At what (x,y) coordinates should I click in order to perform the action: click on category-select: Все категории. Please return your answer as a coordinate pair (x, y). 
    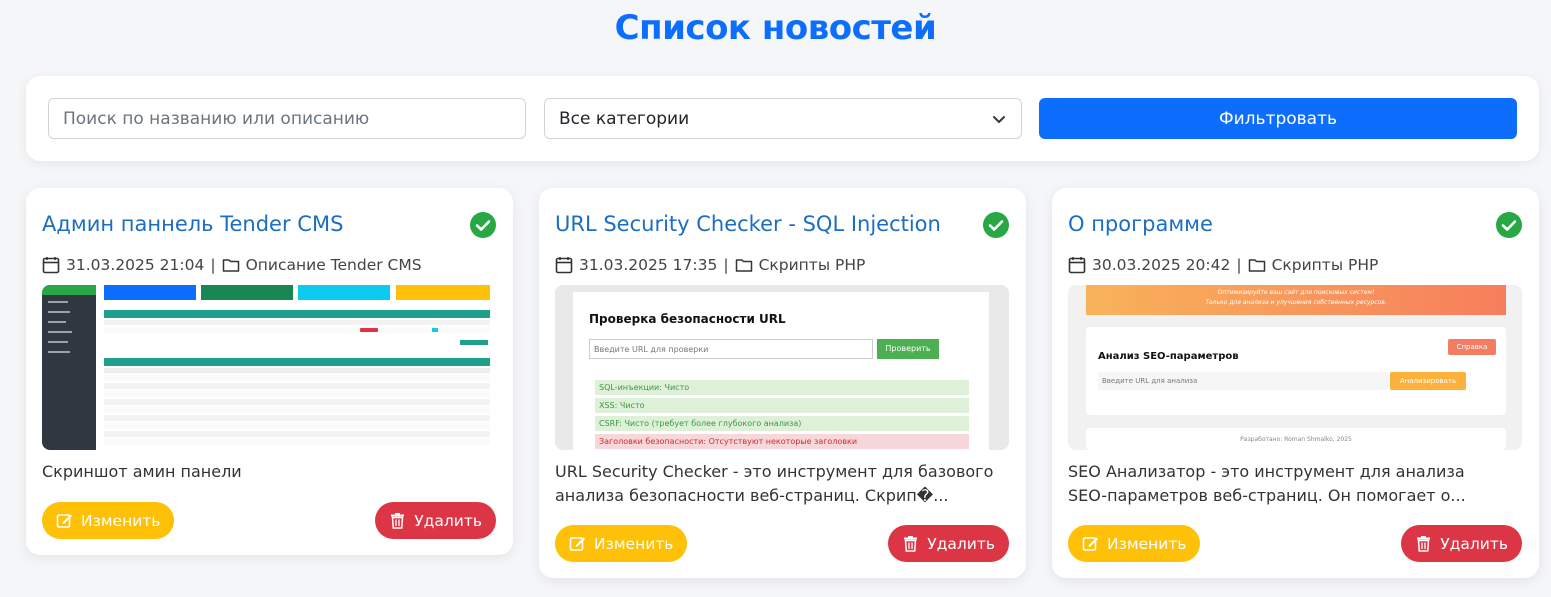
    Looking at the image, I should click on (783, 118).